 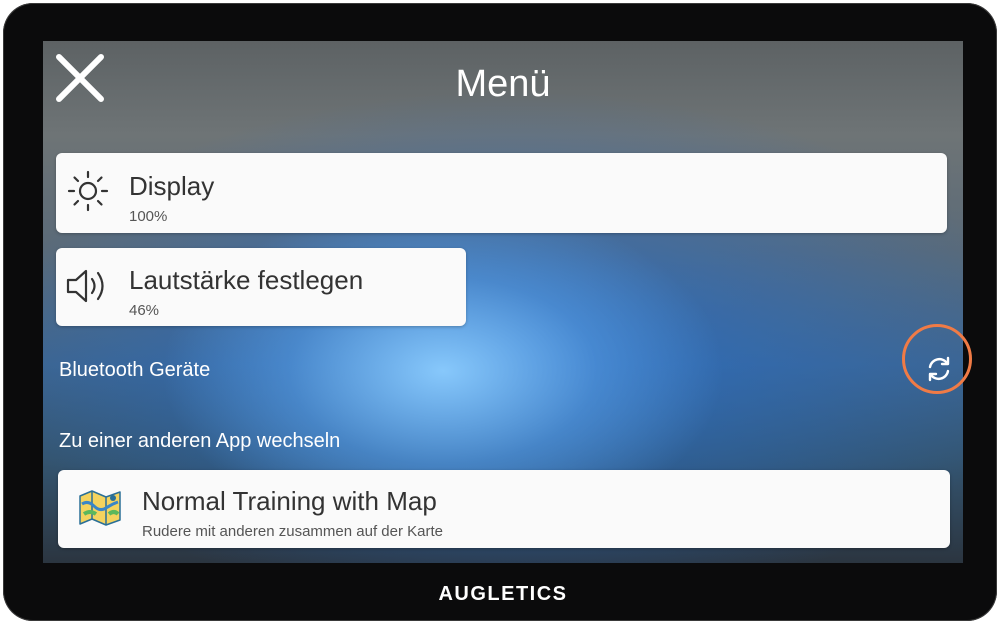 I want to click on bluetooth-devices-label: Bluetooth Geräte, so click(x=135, y=370).